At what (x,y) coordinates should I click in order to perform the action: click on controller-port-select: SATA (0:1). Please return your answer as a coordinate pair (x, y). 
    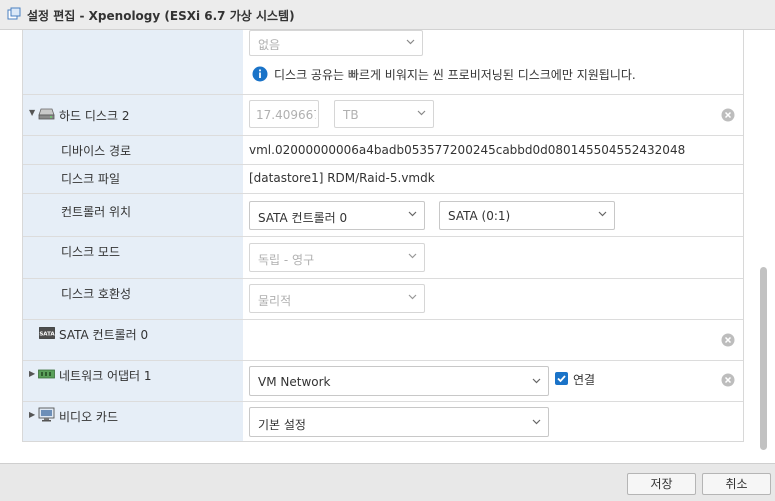
    Looking at the image, I should click on (527, 215).